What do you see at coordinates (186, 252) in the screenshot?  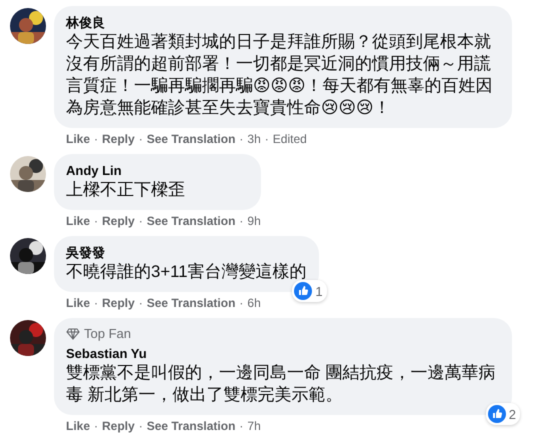 I see `commenter-name: 吳發發` at bounding box center [186, 252].